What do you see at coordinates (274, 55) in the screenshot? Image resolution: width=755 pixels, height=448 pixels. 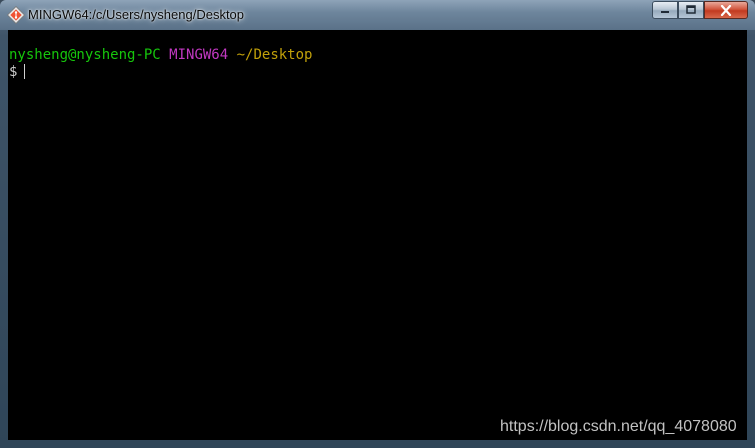 I see `current-directory: ~/Desktop` at bounding box center [274, 55].